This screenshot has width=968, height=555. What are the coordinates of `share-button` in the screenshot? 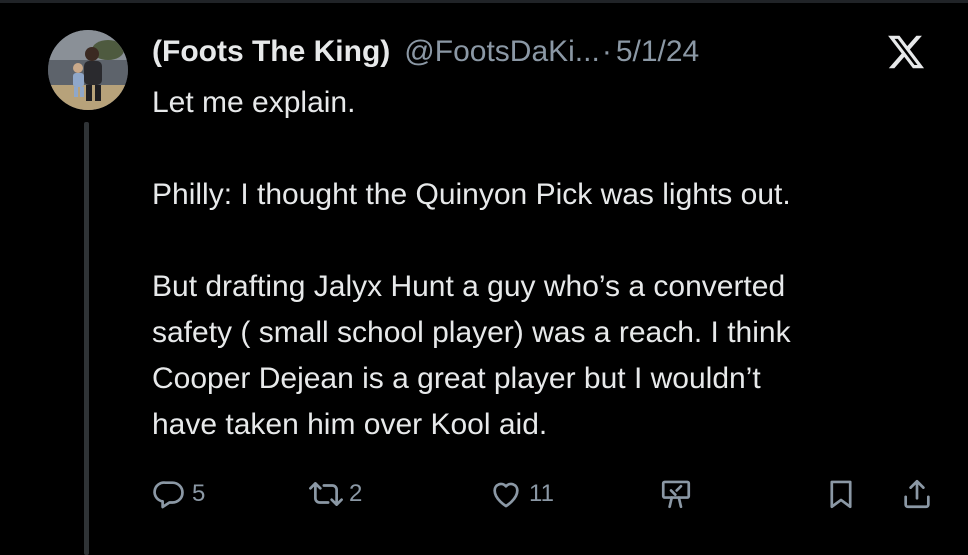 It's located at (917, 494).